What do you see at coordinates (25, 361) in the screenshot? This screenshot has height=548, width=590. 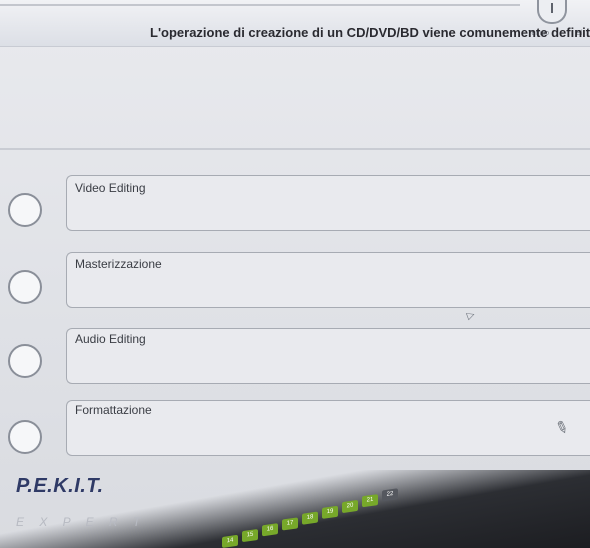 I see `option-3-radio` at bounding box center [25, 361].